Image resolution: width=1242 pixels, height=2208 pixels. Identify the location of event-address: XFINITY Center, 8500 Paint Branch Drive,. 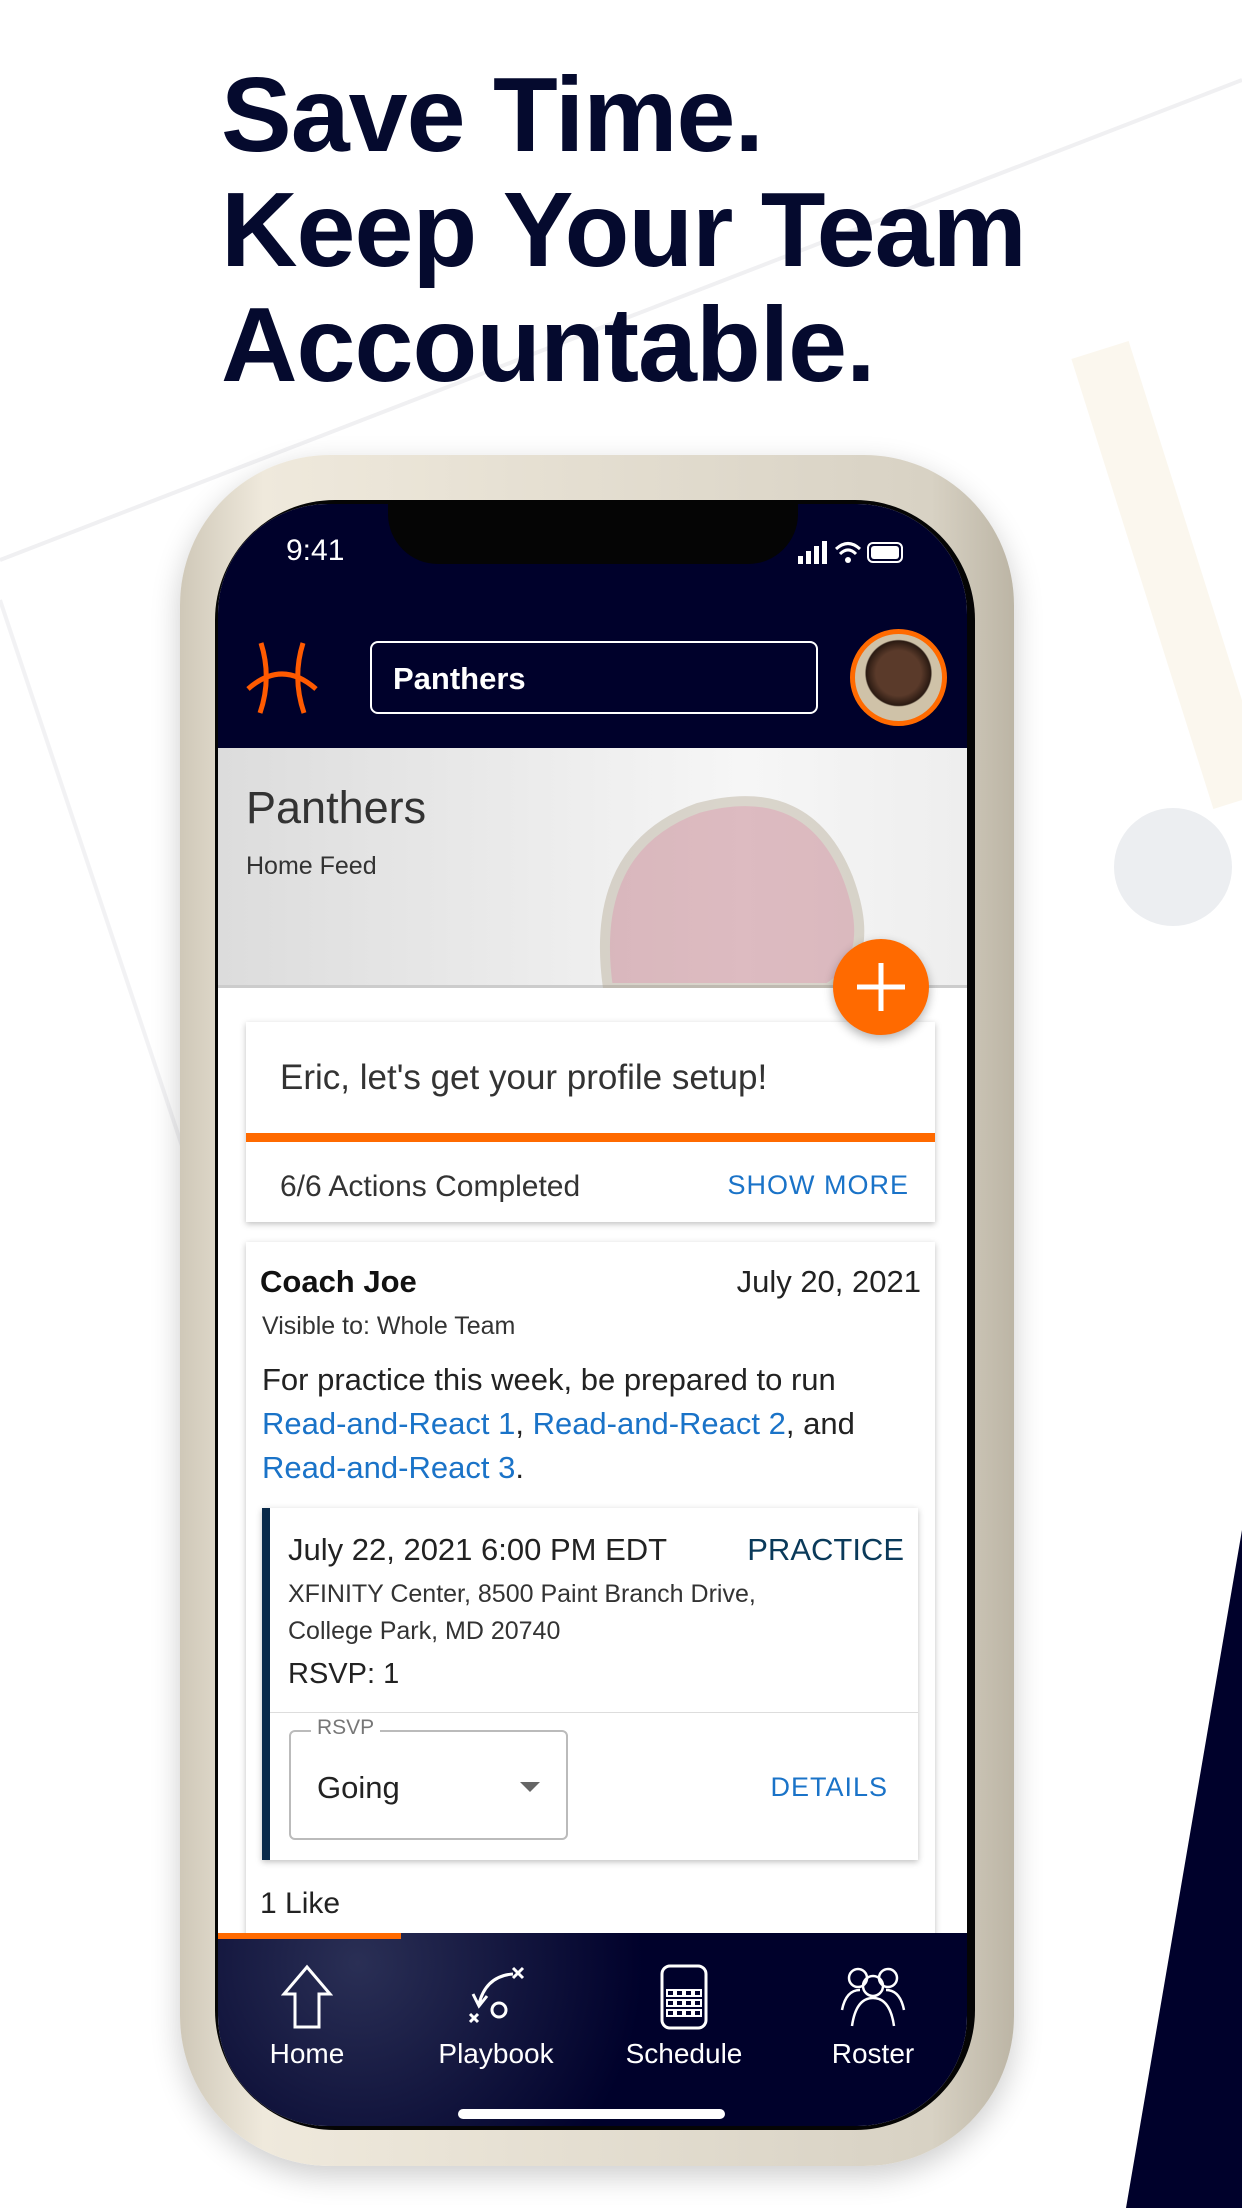
(522, 1594).